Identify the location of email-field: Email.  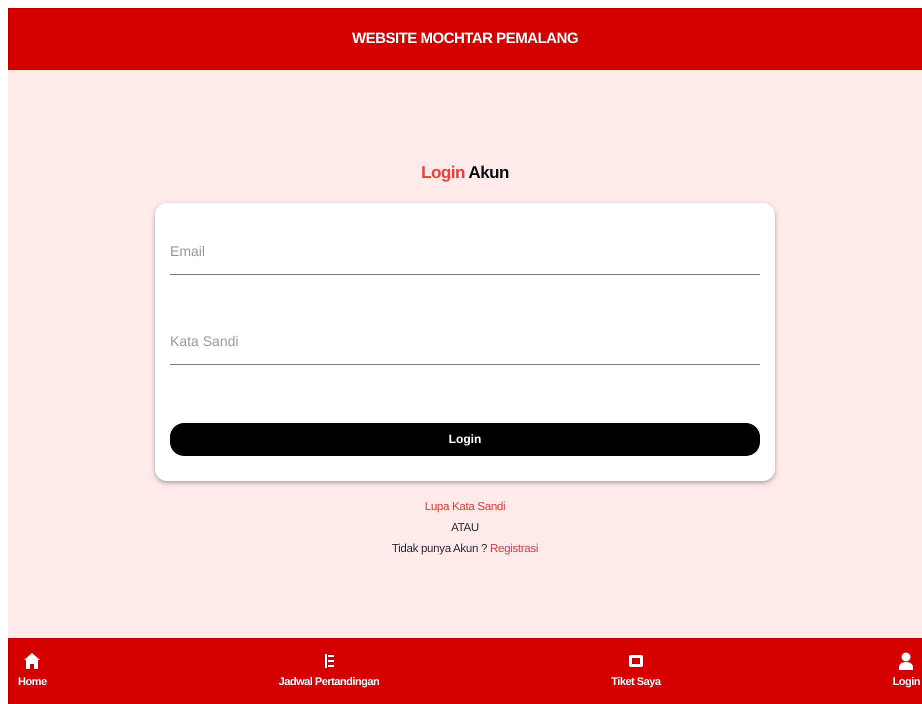
(465, 248).